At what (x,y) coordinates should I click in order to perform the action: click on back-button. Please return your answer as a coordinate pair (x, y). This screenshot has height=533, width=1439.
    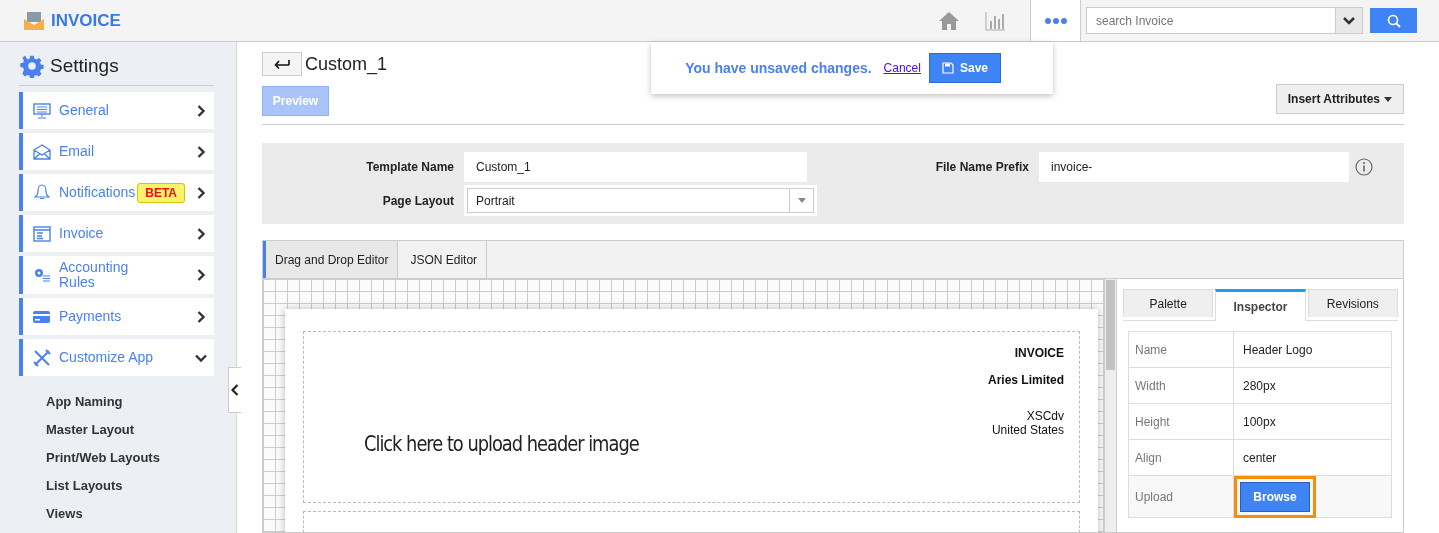
    Looking at the image, I should click on (282, 64).